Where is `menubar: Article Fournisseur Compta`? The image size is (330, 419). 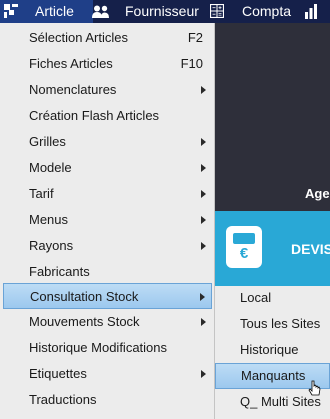 menubar: Article Fournisseur Compta is located at coordinates (165, 11).